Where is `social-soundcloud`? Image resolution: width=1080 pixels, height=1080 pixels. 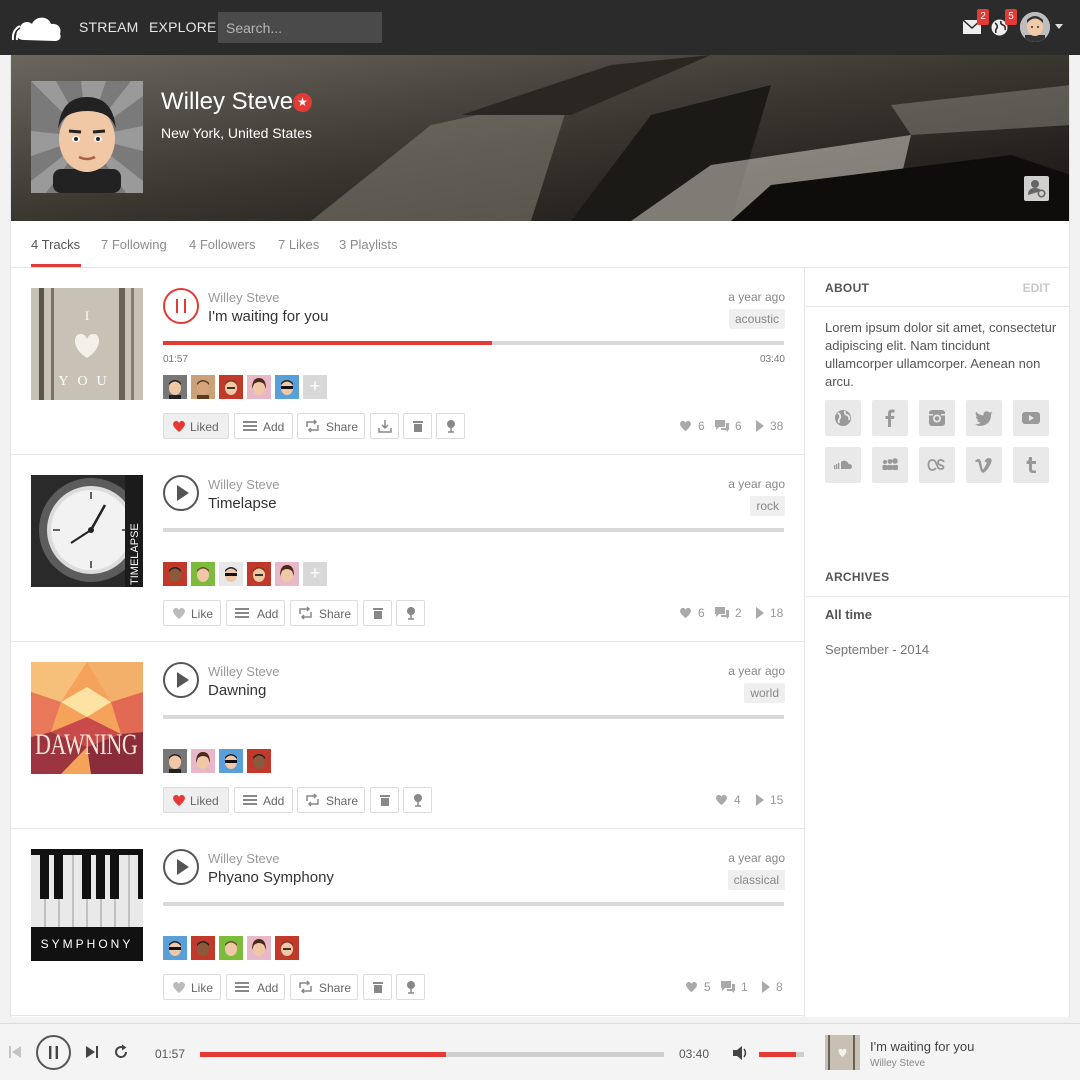 social-soundcloud is located at coordinates (843, 465).